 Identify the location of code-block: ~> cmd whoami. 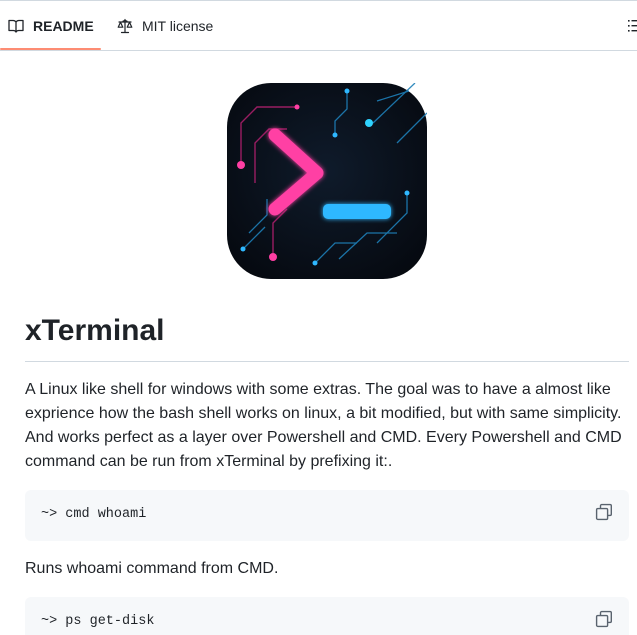
(327, 515).